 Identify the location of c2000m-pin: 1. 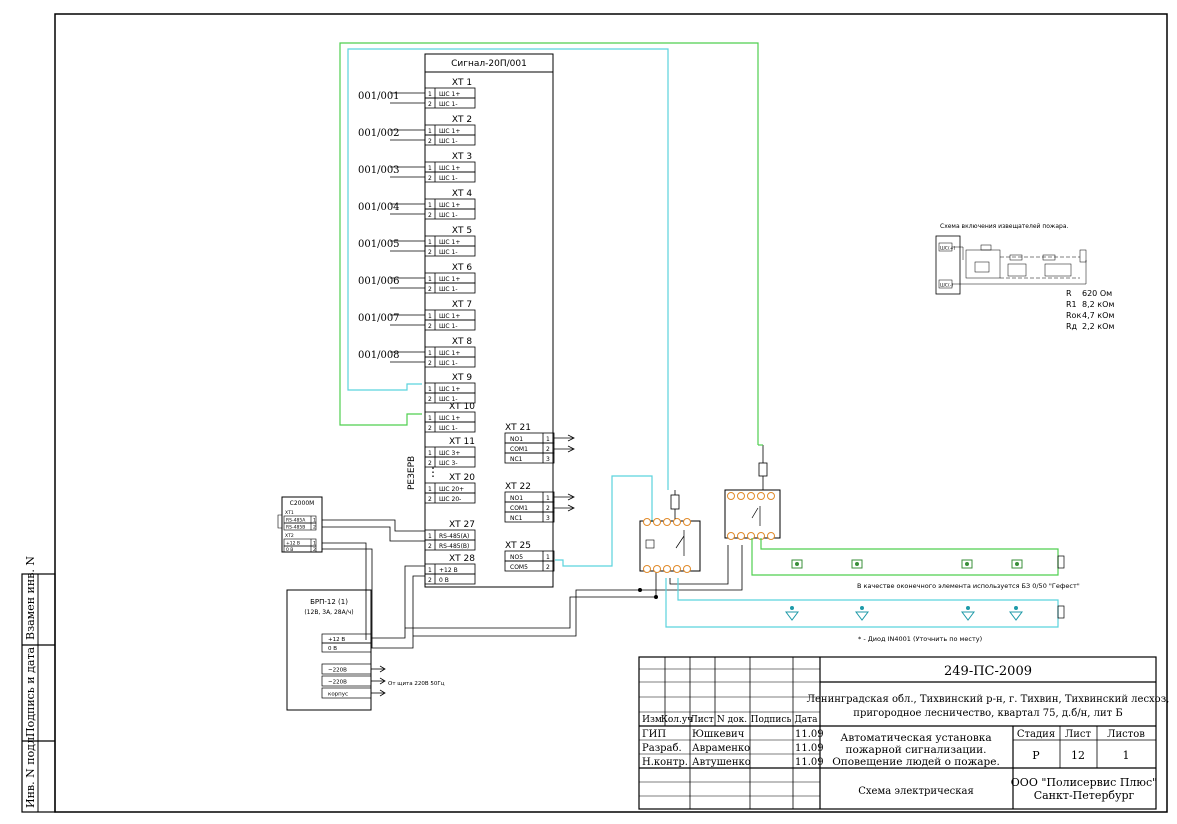
(314, 521).